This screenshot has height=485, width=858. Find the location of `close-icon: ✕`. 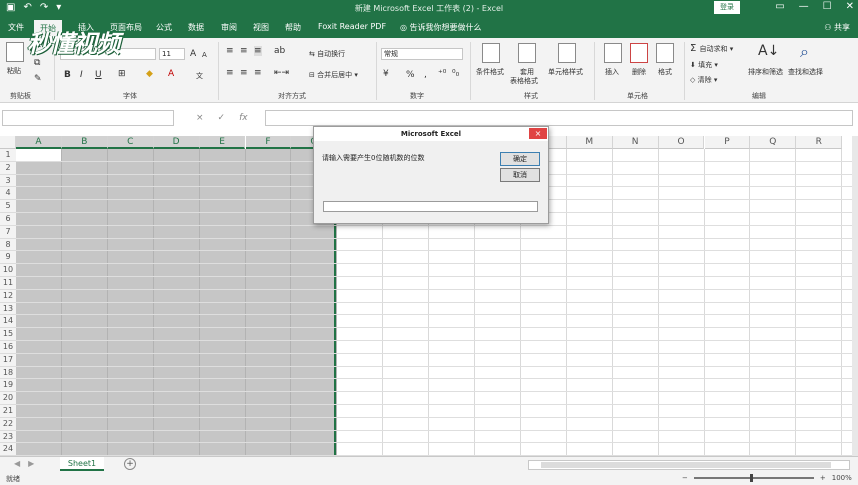

close-icon: ✕ is located at coordinates (850, 6).